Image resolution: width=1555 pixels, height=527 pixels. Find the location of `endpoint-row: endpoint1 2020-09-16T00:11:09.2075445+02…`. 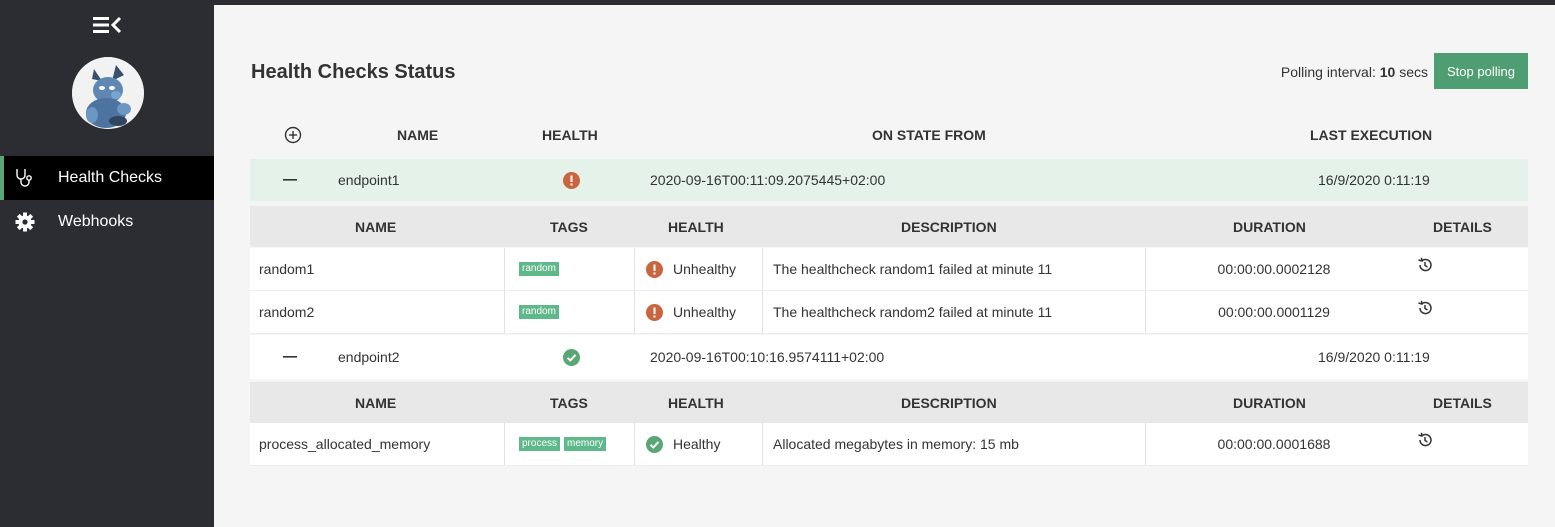

endpoint-row: endpoint1 2020-09-16T00:11:09.2075445+02… is located at coordinates (889, 180).